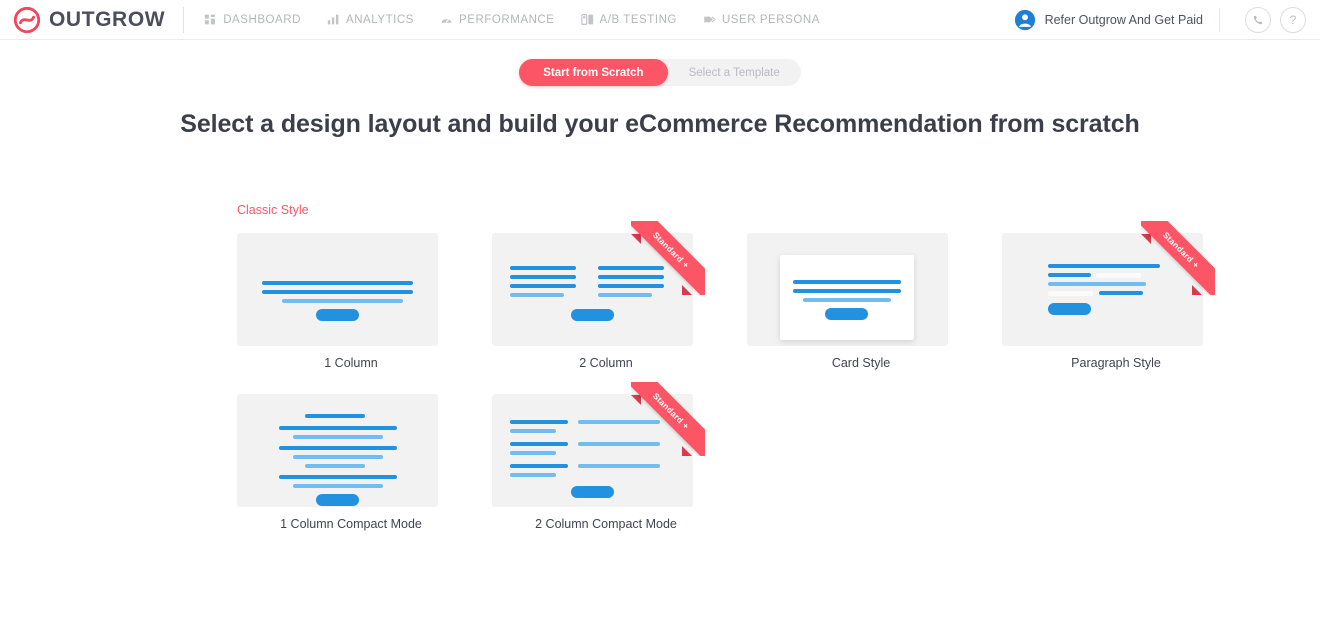  I want to click on layout-caption: Paragraph Style, so click(1116, 363).